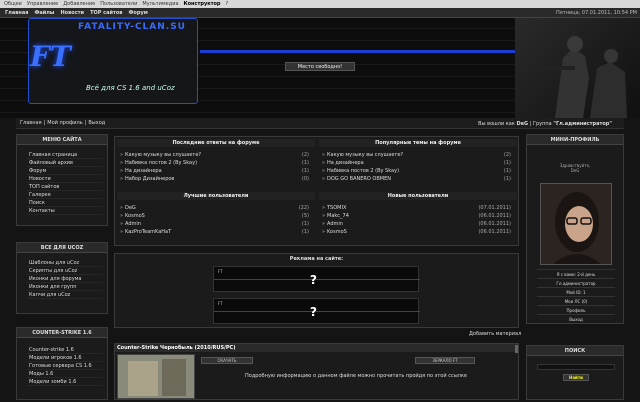  I want to click on admin-menu-add: Добавление, so click(79, 4).